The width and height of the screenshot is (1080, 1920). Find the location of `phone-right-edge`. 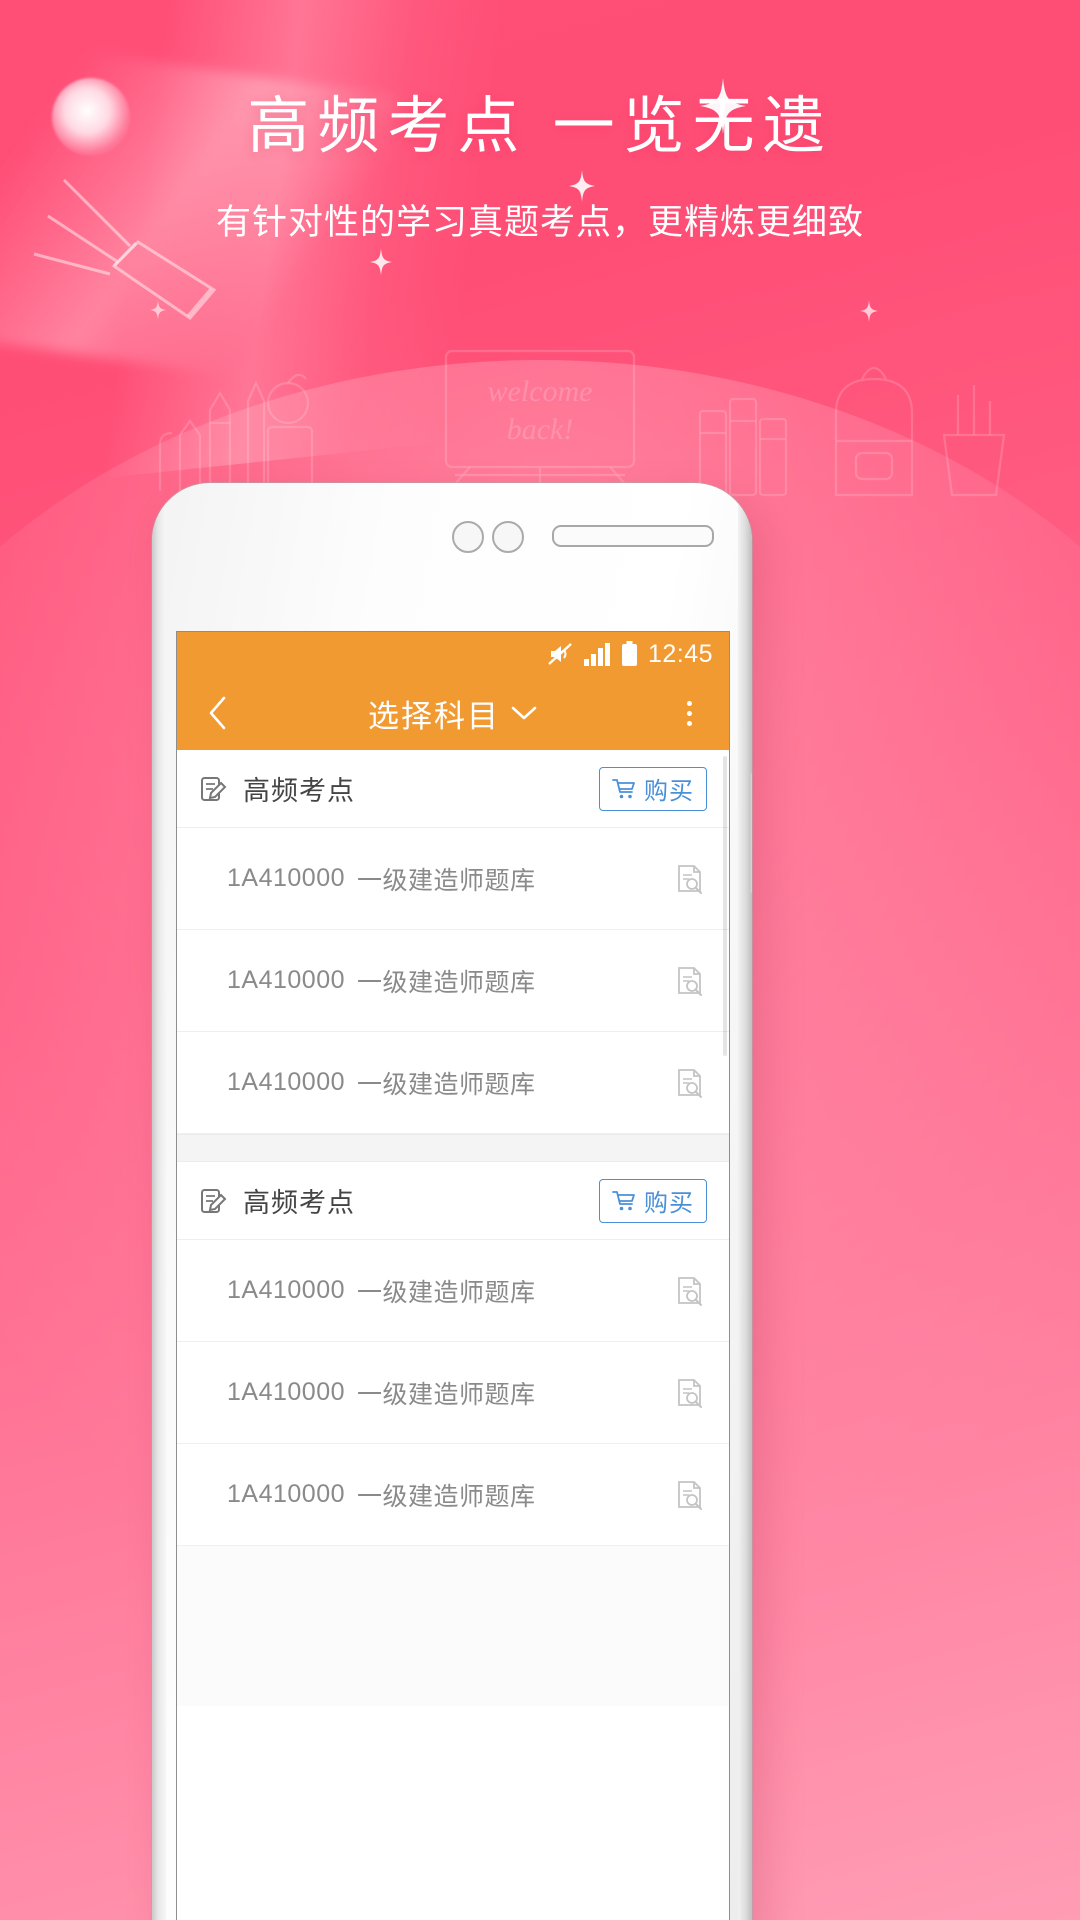

phone-right-edge is located at coordinates (745, 1201).